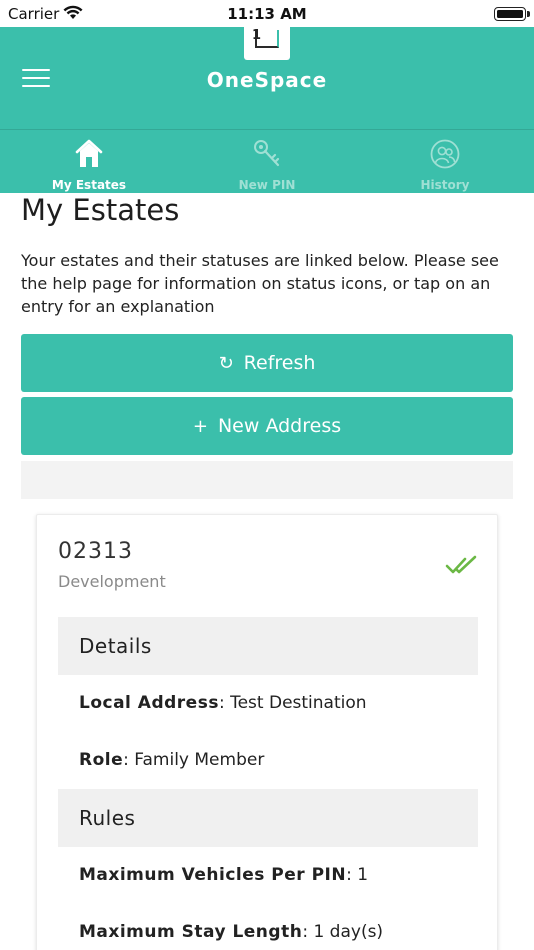  What do you see at coordinates (149, 703) in the screenshot?
I see `local-address-label: Local Address` at bounding box center [149, 703].